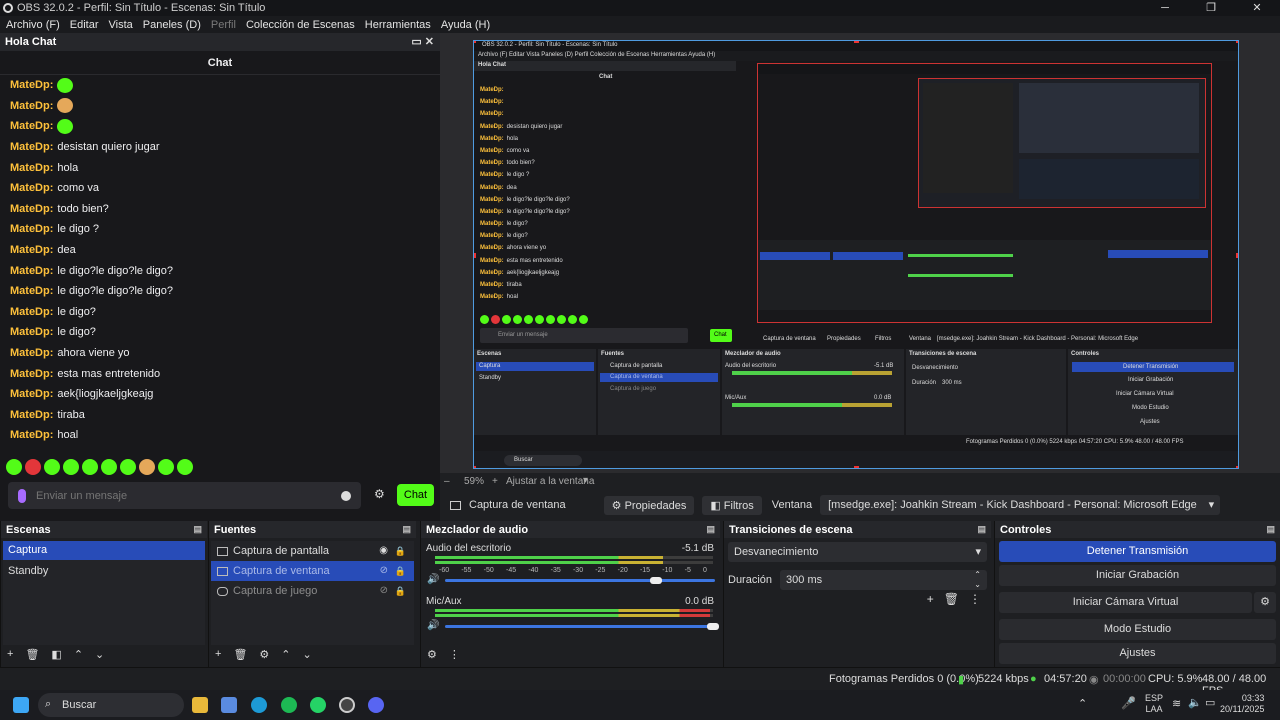 This screenshot has width=1280, height=720. Describe the element at coordinates (883, 580) in the screenshot. I see `duration-spinbox: 300 ms ⌃ ⌄` at that location.